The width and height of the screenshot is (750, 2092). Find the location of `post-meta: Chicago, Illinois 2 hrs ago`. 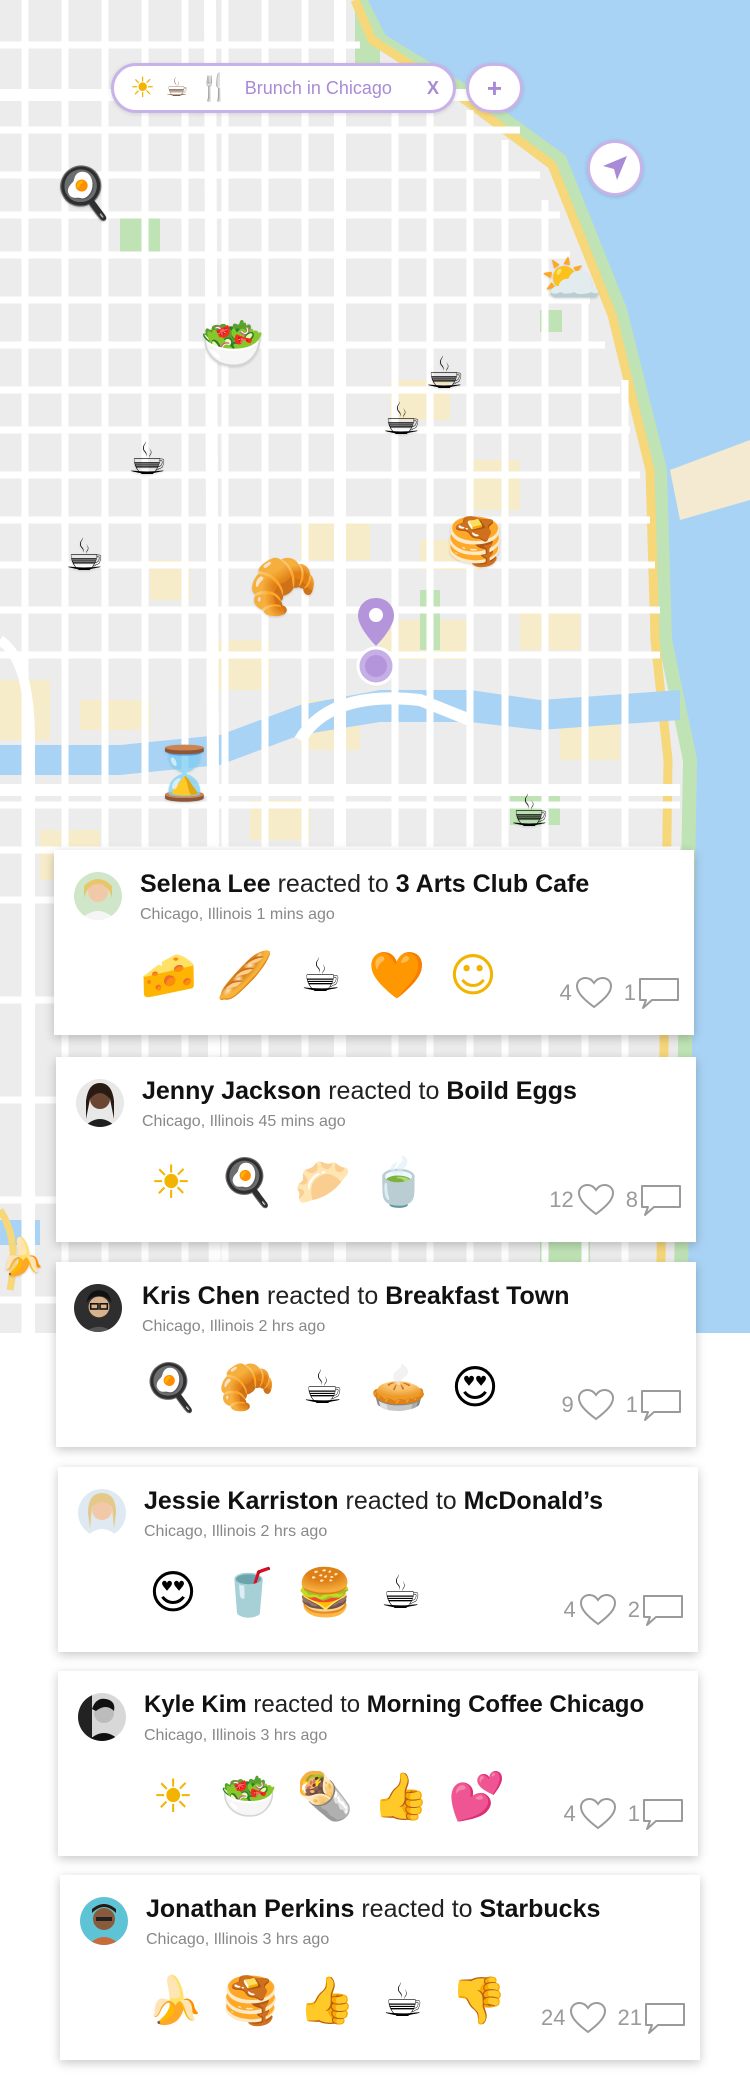

post-meta: Chicago, Illinois 2 hrs ago is located at coordinates (233, 1327).